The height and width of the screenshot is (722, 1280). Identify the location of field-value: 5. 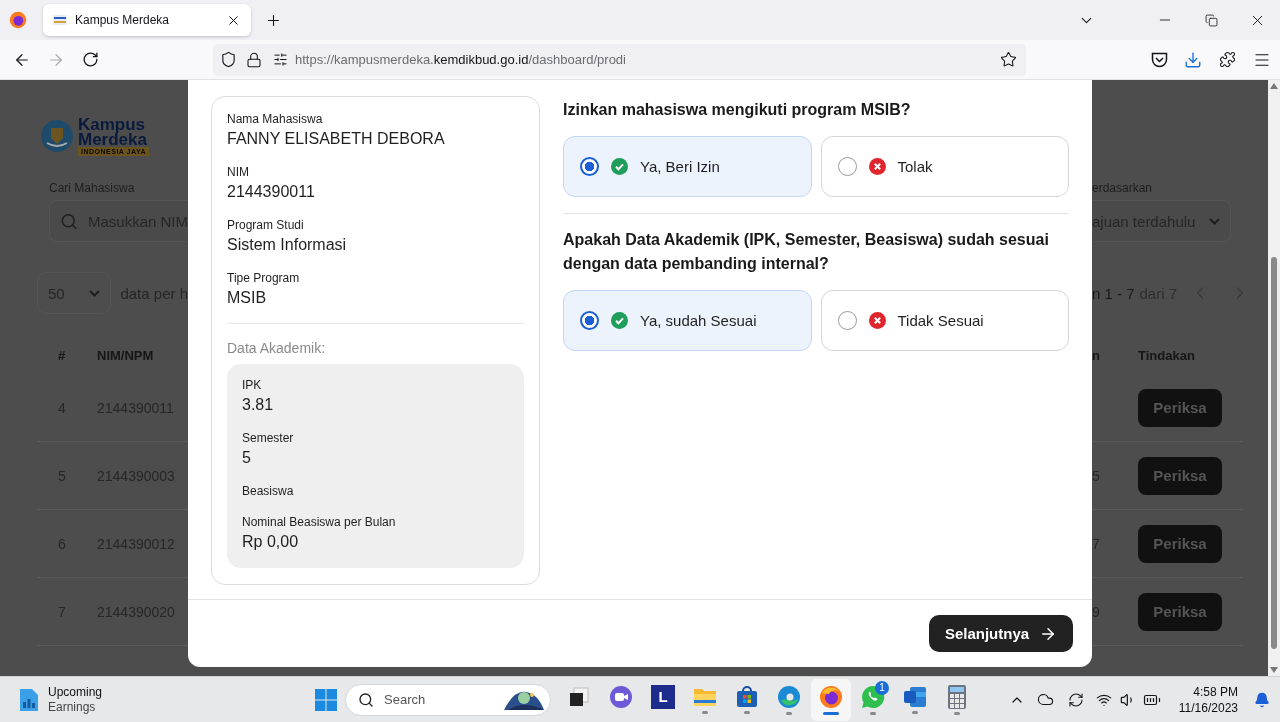
(247, 458).